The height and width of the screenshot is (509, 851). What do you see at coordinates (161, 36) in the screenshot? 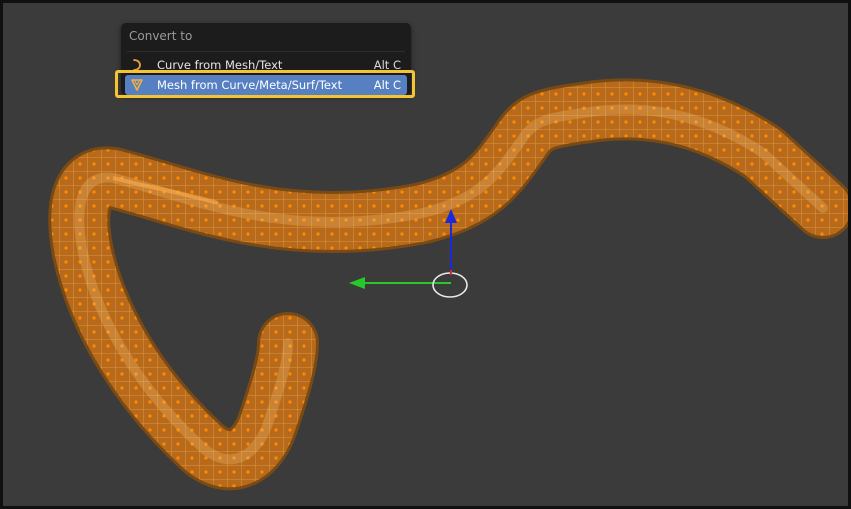
I see `menu-title: Convert to` at bounding box center [161, 36].